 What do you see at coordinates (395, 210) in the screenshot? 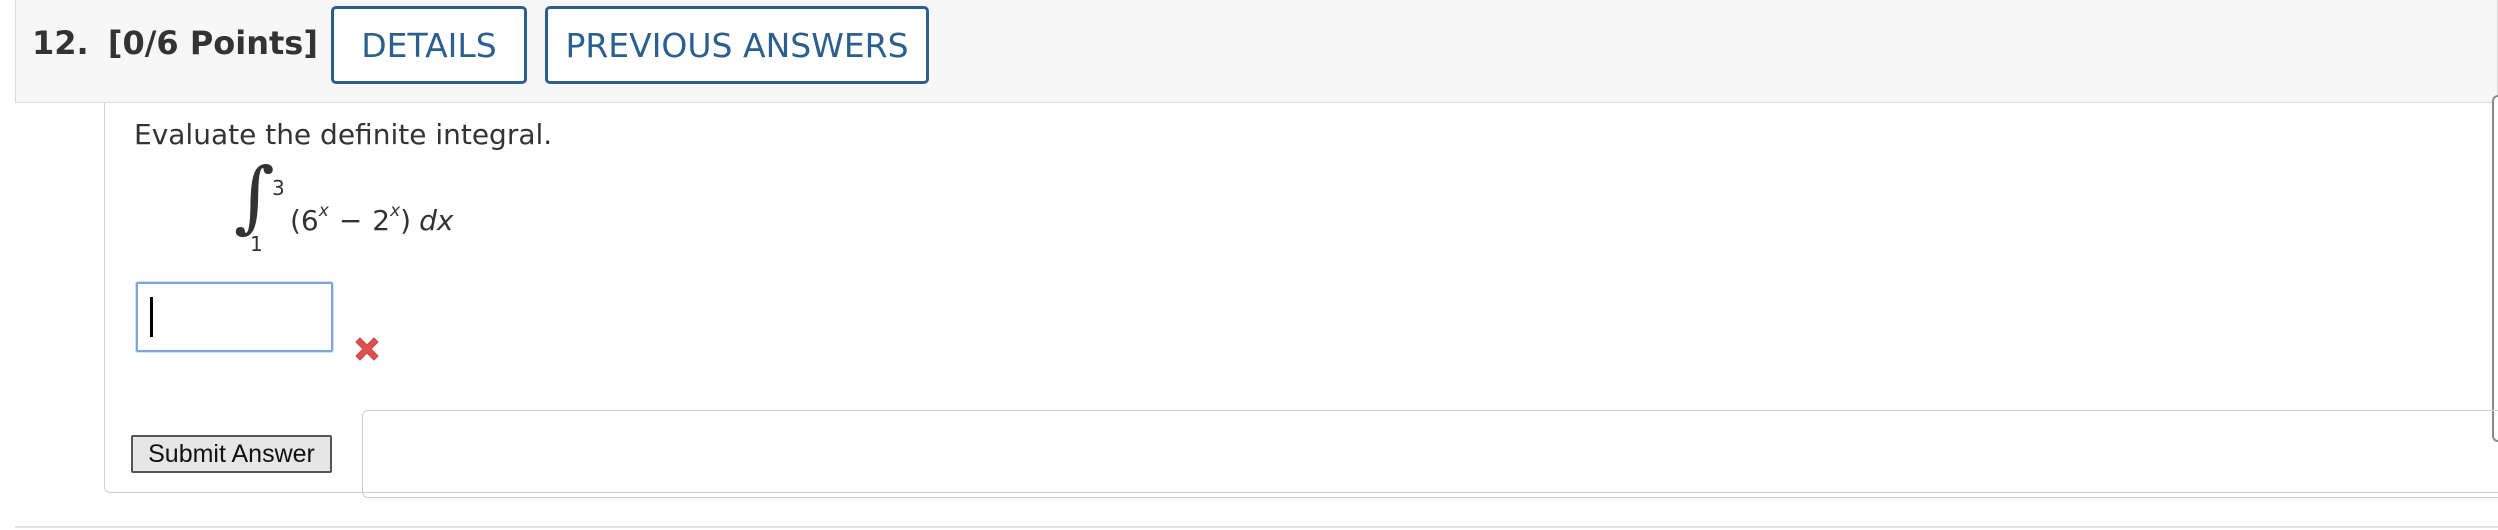
I see `exponent-2: x` at bounding box center [395, 210].